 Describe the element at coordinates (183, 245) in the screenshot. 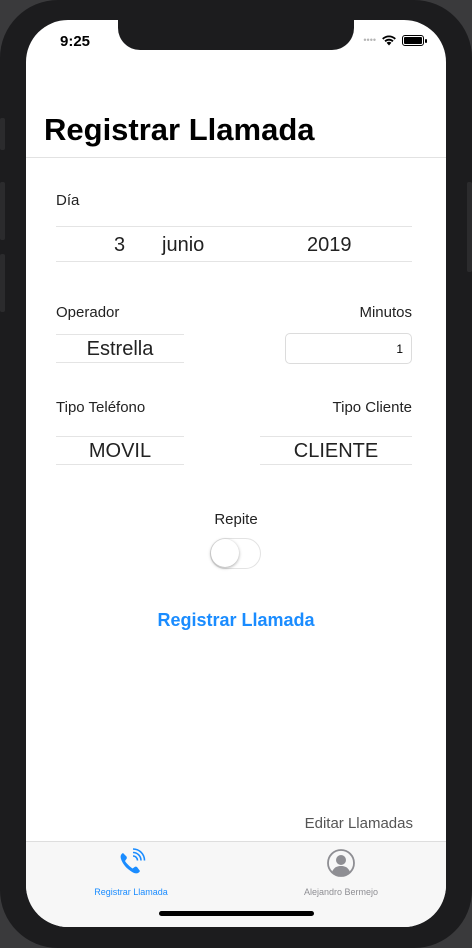

I see `date-picker-month: junio` at that location.